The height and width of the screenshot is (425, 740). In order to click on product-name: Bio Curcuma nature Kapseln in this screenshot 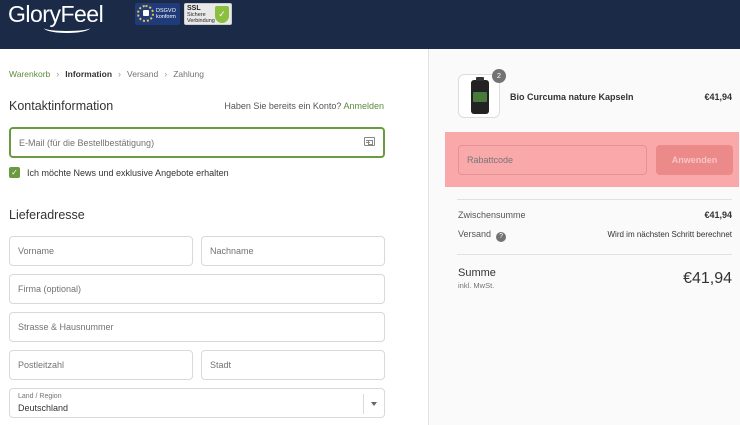, I will do `click(572, 97)`.